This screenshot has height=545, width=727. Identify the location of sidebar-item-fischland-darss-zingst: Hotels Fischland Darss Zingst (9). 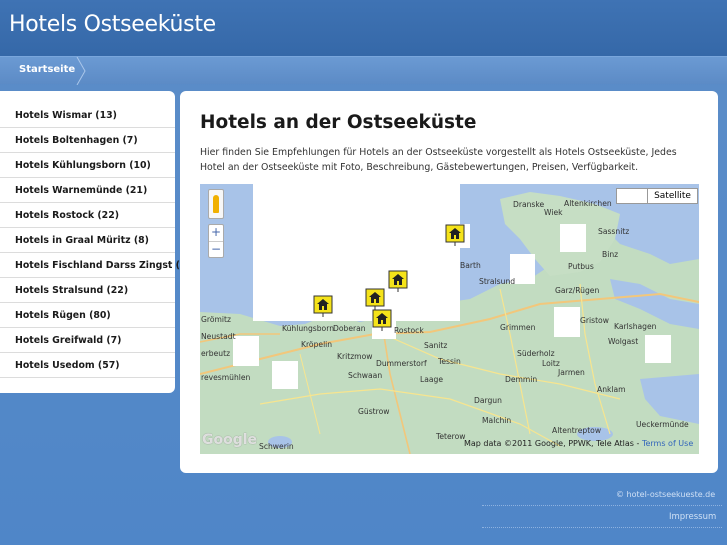
(95, 265).